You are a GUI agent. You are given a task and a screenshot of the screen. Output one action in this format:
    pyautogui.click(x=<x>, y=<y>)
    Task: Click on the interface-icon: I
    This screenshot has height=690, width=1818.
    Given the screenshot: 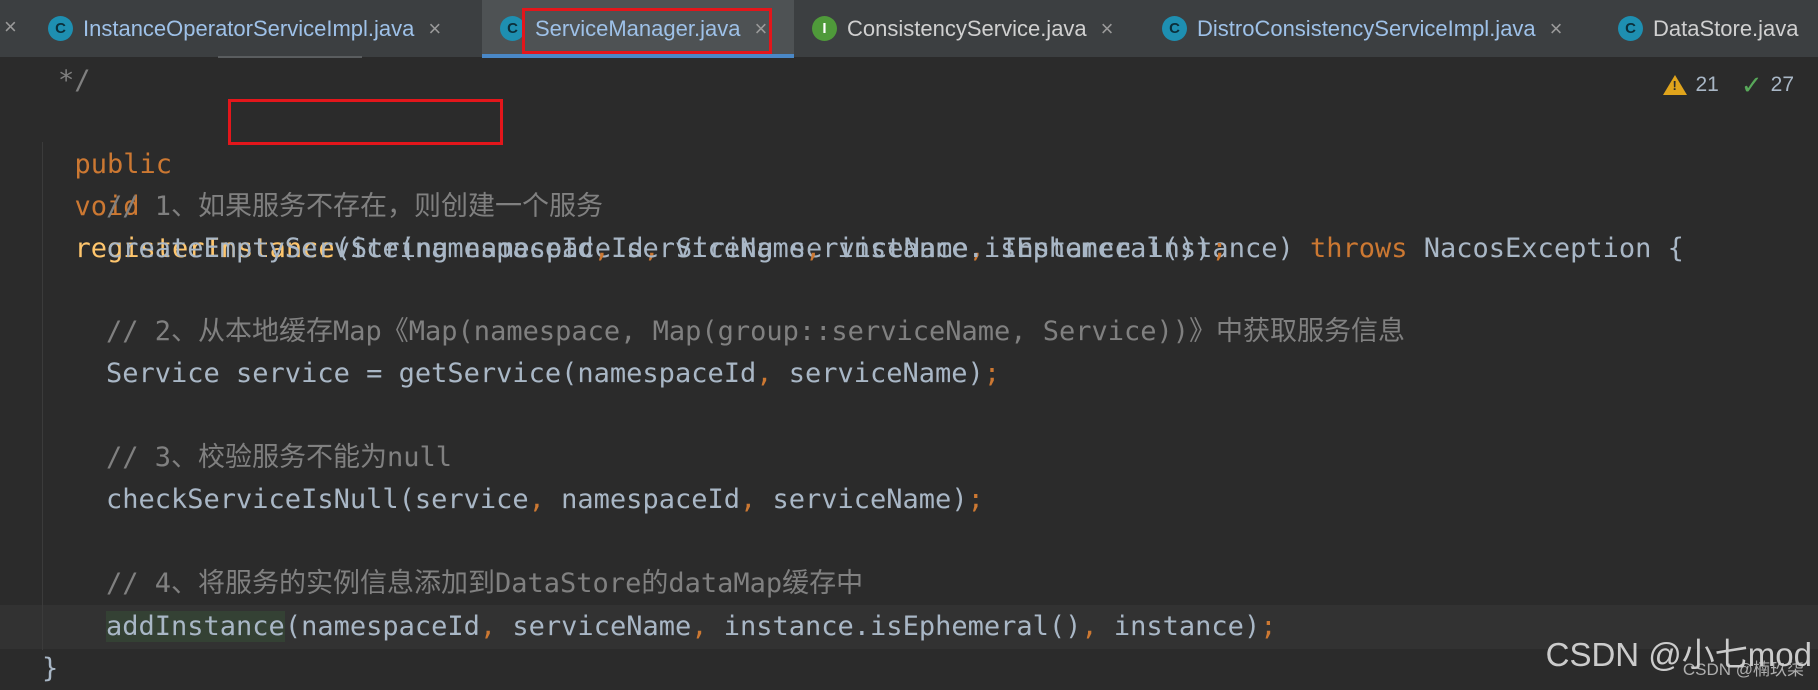 What is the action you would take?
    pyautogui.click(x=824, y=28)
    